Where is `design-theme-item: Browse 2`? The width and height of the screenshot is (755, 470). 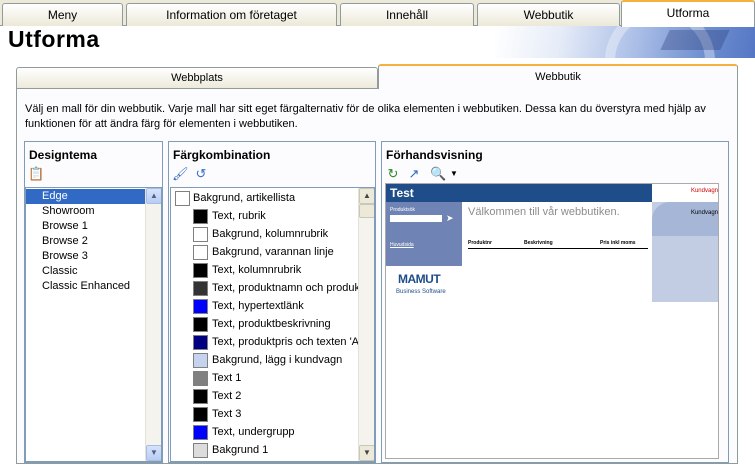
design-theme-item: Browse 2 is located at coordinates (86, 241).